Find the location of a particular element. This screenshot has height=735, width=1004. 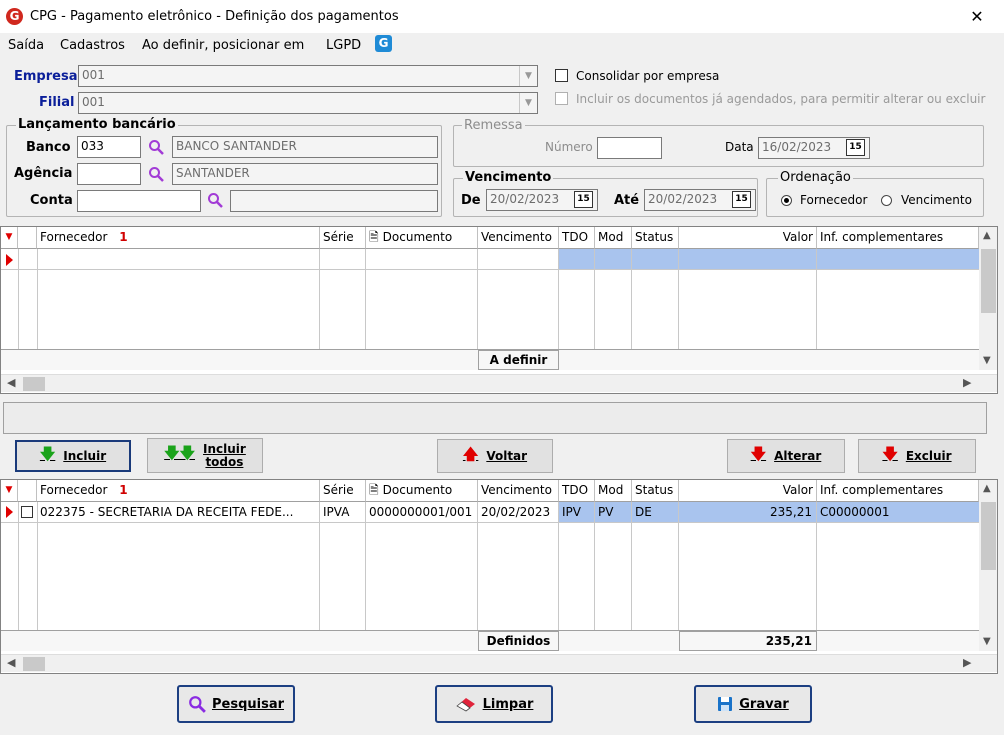

agencia-label: Agência is located at coordinates (43, 173).